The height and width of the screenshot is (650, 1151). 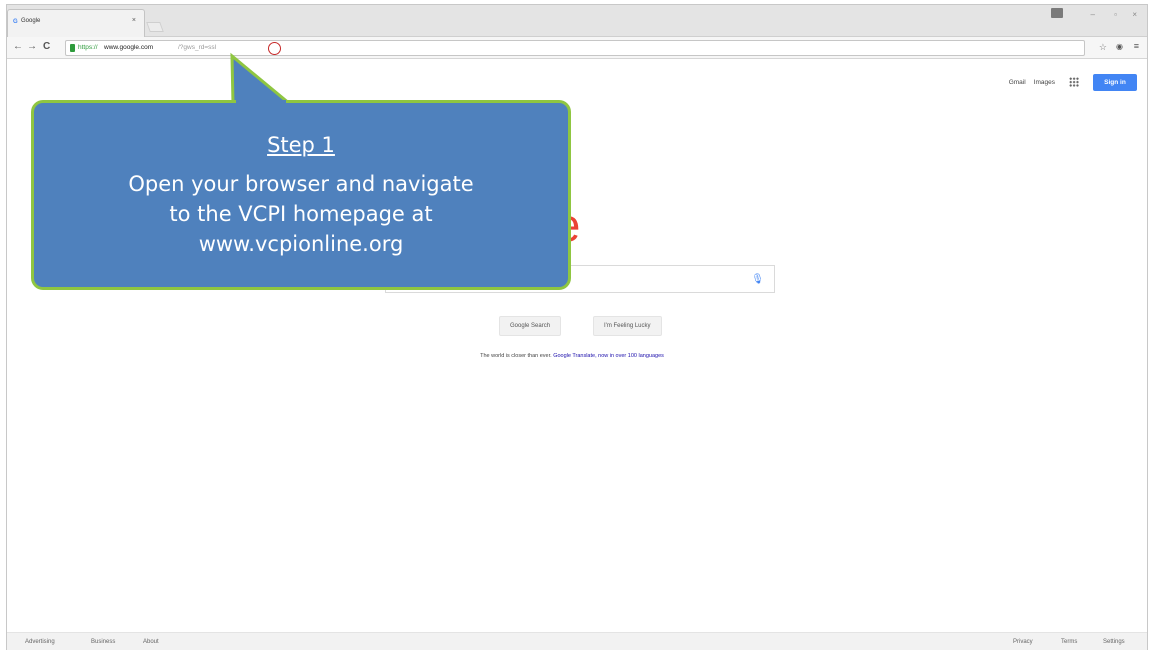 What do you see at coordinates (757, 279) in the screenshot?
I see `microphone-icon: 🎙` at bounding box center [757, 279].